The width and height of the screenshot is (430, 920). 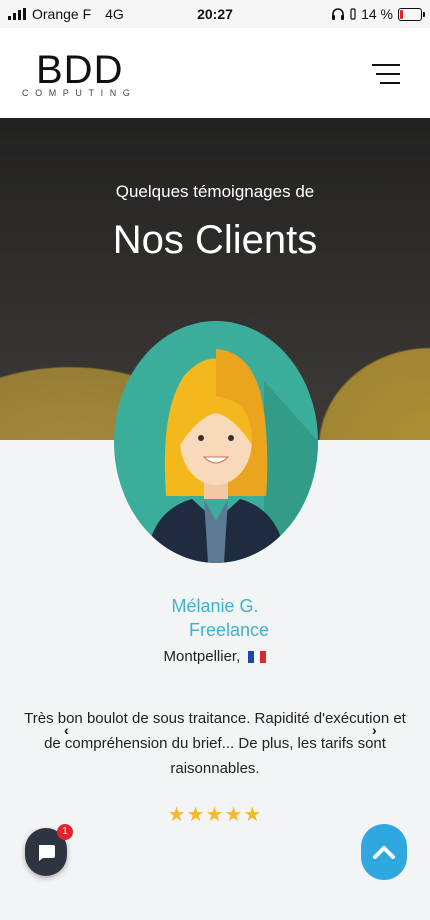 What do you see at coordinates (215, 14) in the screenshot?
I see `status-bar: Orange F 4G 20:27 14 %` at bounding box center [215, 14].